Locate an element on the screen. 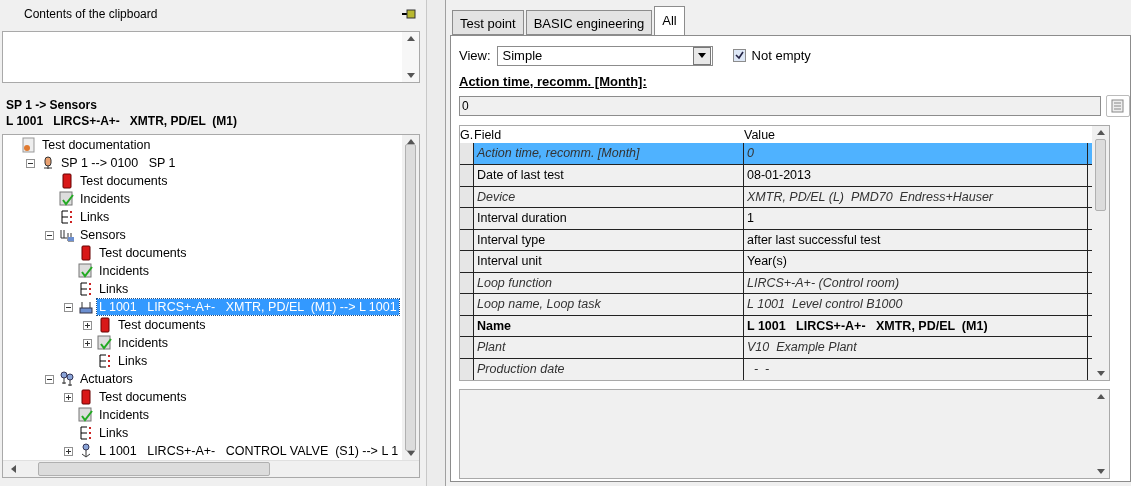  value-cell: 0 is located at coordinates (916, 154).